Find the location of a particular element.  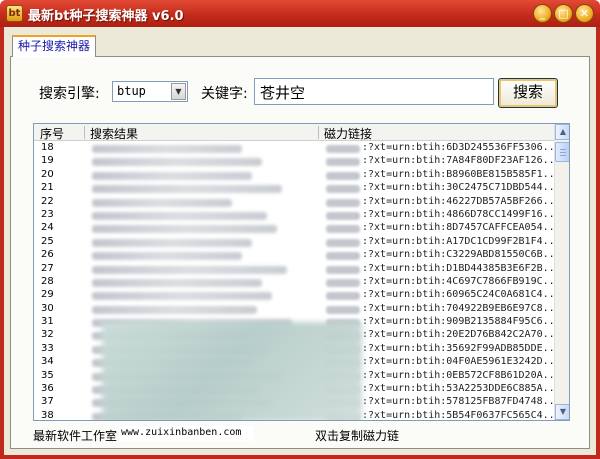

keyword-label: 关键字: is located at coordinates (224, 94).